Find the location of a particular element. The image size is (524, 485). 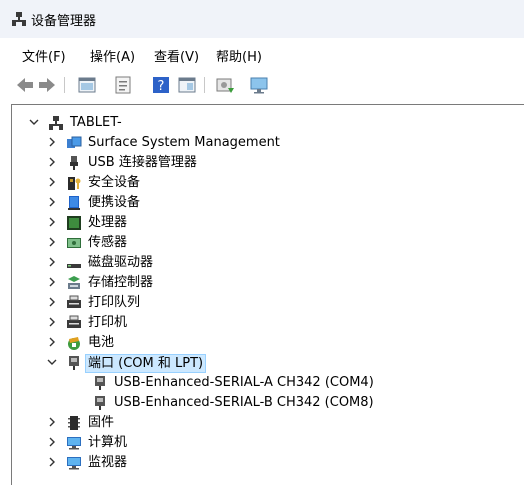

usb-connector-icon is located at coordinates (74, 163).